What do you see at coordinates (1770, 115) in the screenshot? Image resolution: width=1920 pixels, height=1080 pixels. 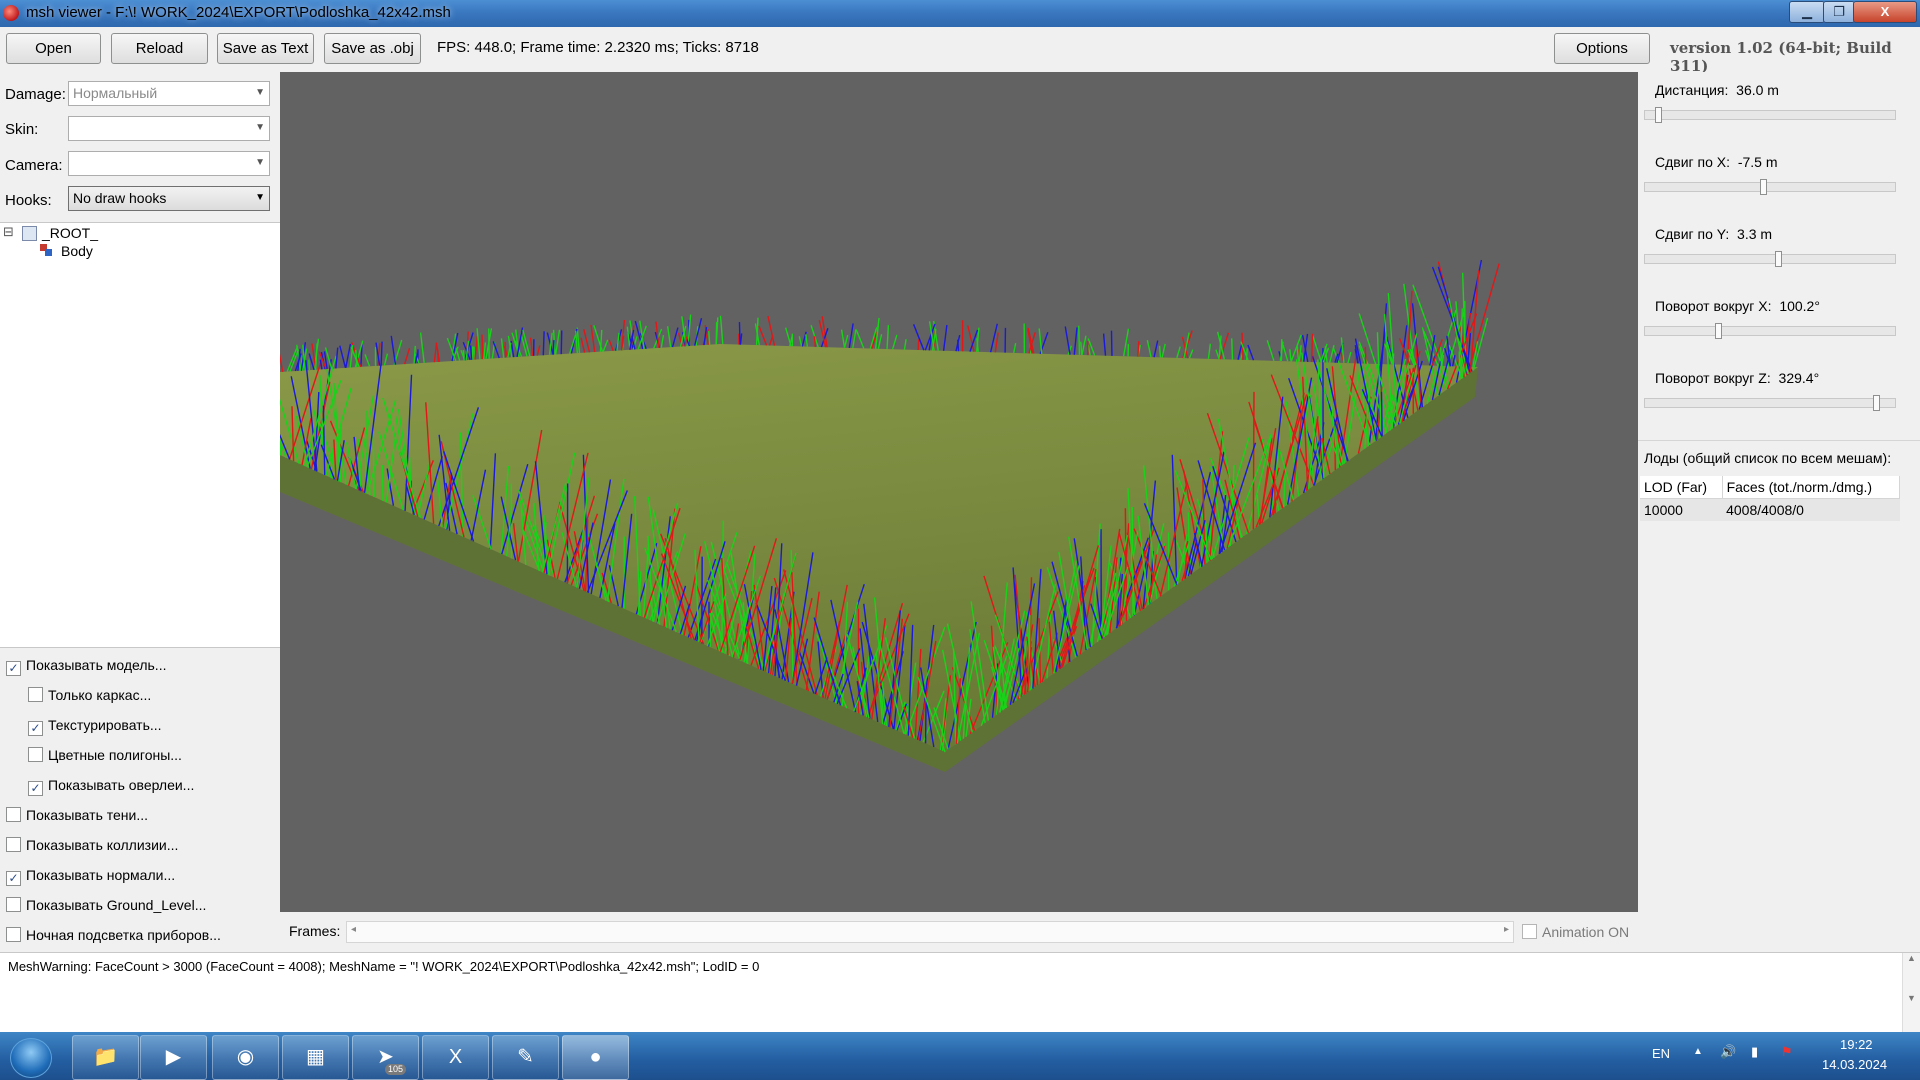 I see `distance-slider` at bounding box center [1770, 115].